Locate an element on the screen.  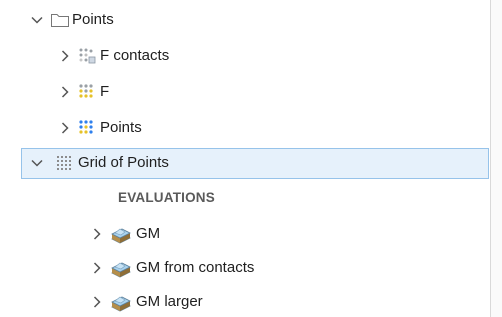
tree-item-label: F is located at coordinates (105, 91).